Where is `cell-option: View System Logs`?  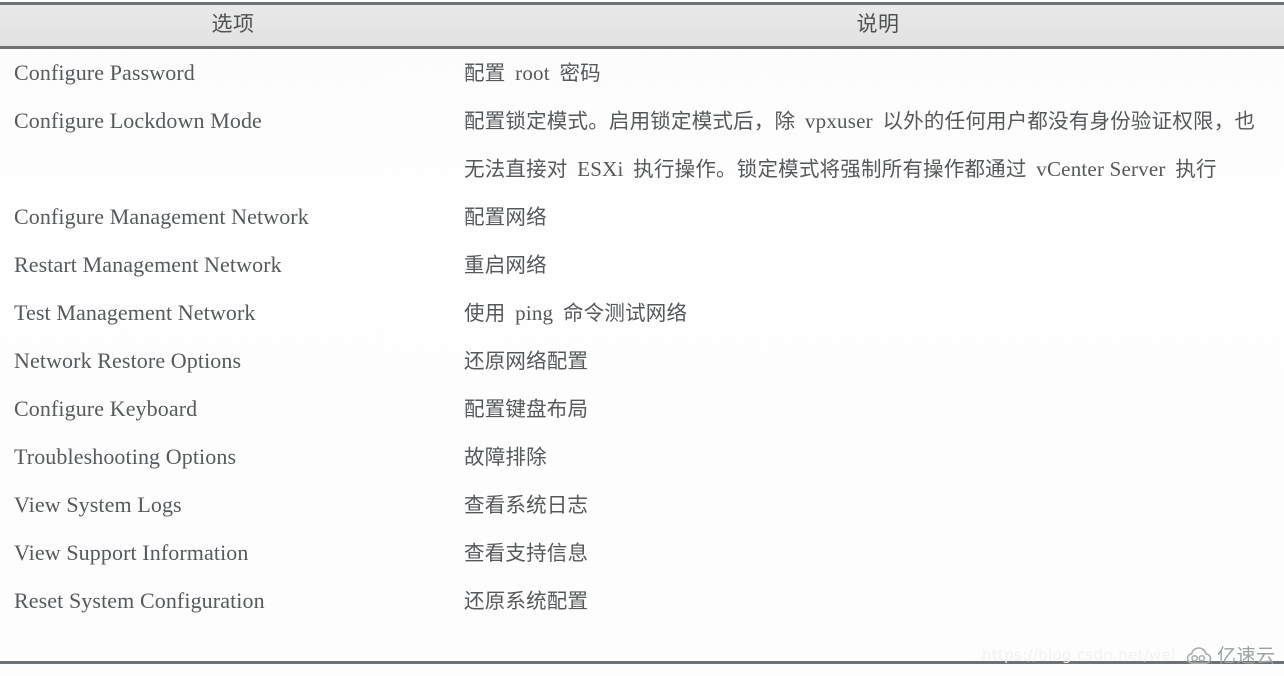 cell-option: View System Logs is located at coordinates (98, 504).